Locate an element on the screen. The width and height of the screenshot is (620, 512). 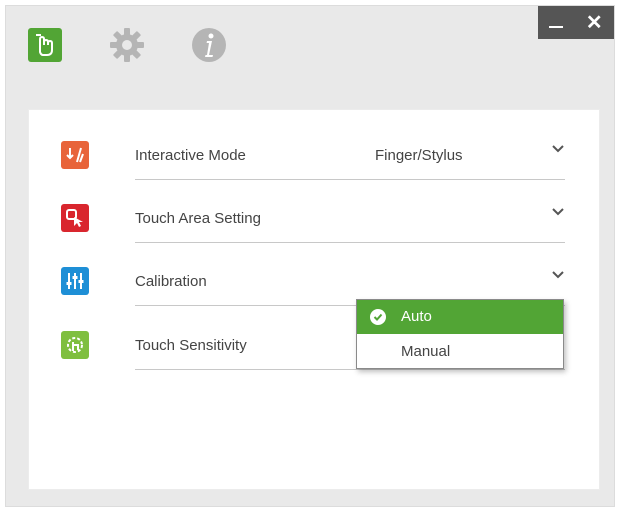
interactive-mode-glyph is located at coordinates (75, 155).